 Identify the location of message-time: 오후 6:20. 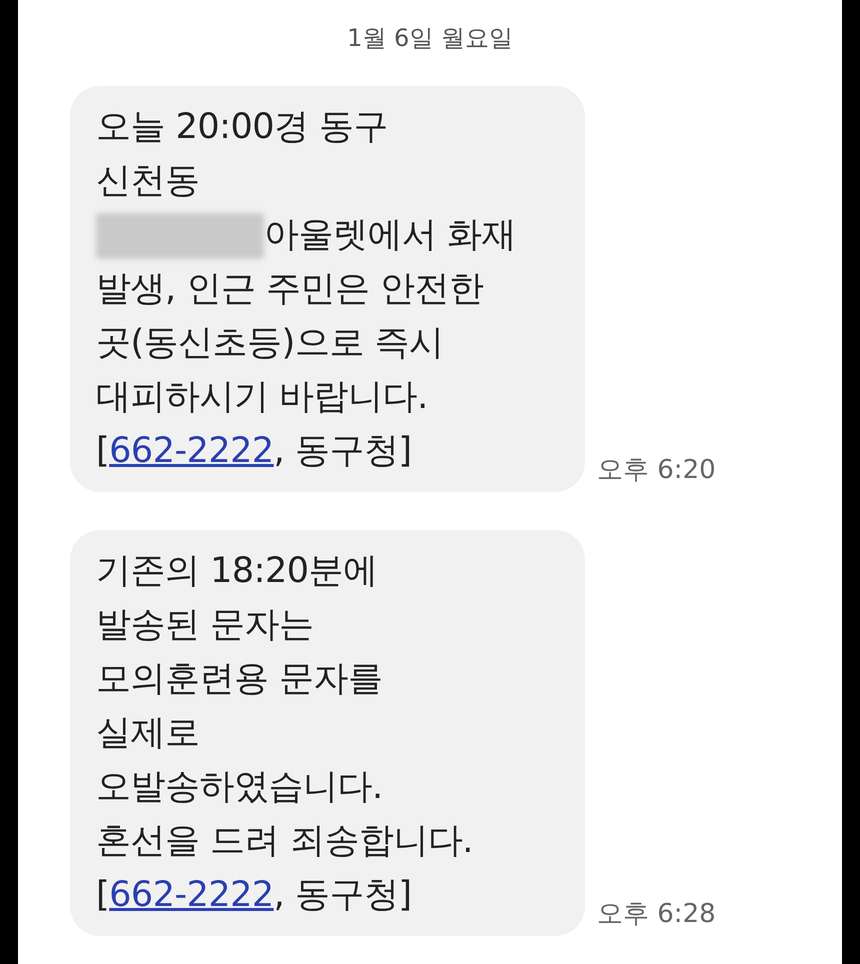
(656, 470).